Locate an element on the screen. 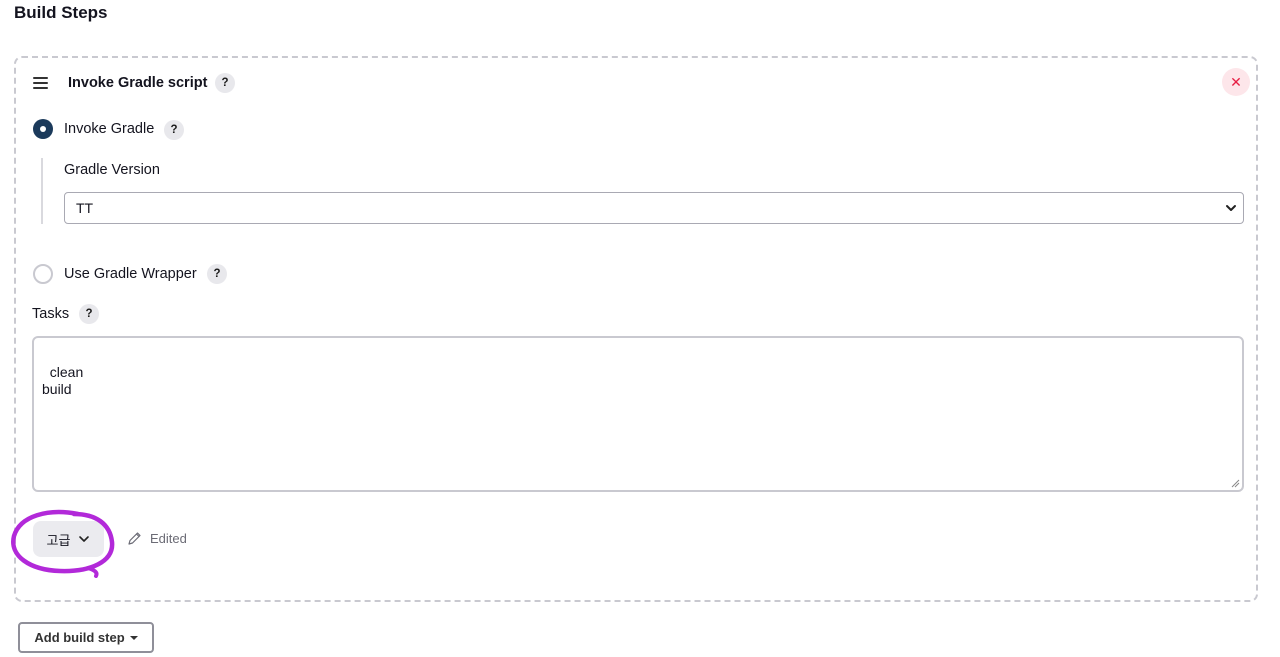  pencil-icon is located at coordinates (134, 538).